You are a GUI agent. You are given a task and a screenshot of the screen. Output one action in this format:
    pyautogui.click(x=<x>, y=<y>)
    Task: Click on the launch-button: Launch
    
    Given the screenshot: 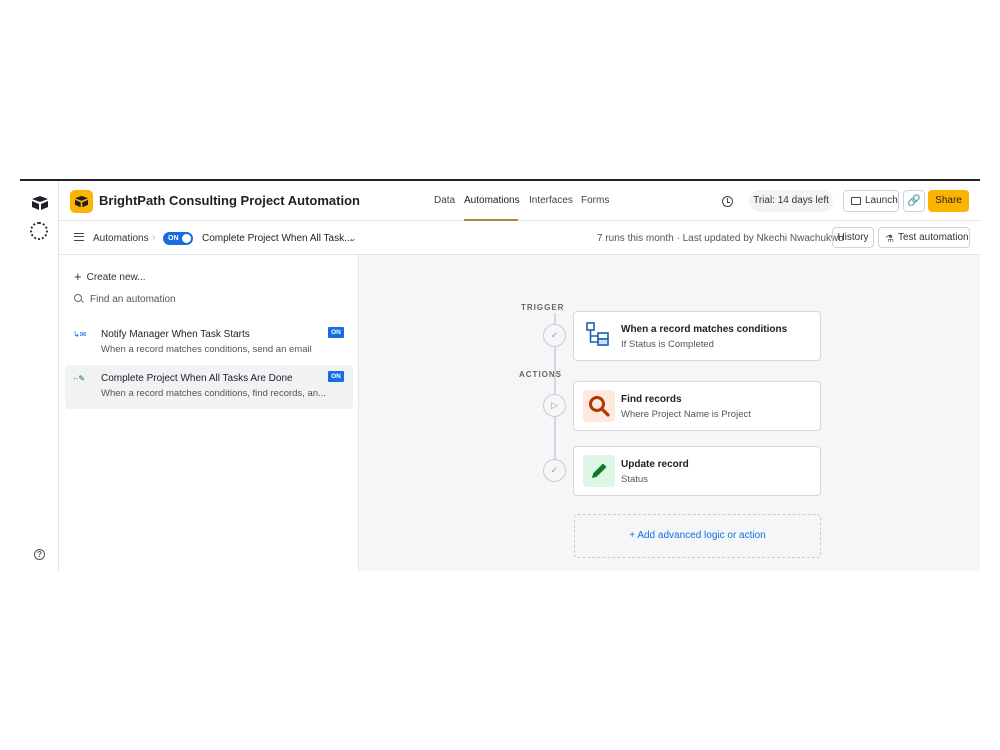 What is the action you would take?
    pyautogui.click(x=871, y=201)
    